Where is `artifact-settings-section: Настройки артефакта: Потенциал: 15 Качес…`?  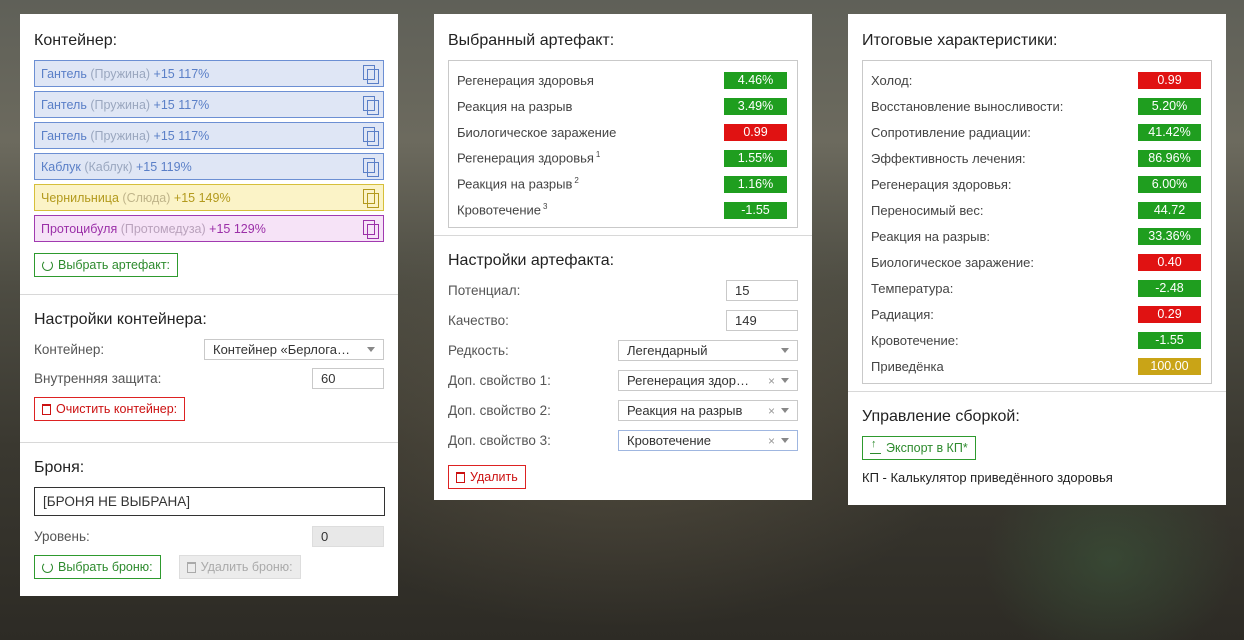 artifact-settings-section: Настройки артефакта: Потенциал: 15 Качес… is located at coordinates (623, 368).